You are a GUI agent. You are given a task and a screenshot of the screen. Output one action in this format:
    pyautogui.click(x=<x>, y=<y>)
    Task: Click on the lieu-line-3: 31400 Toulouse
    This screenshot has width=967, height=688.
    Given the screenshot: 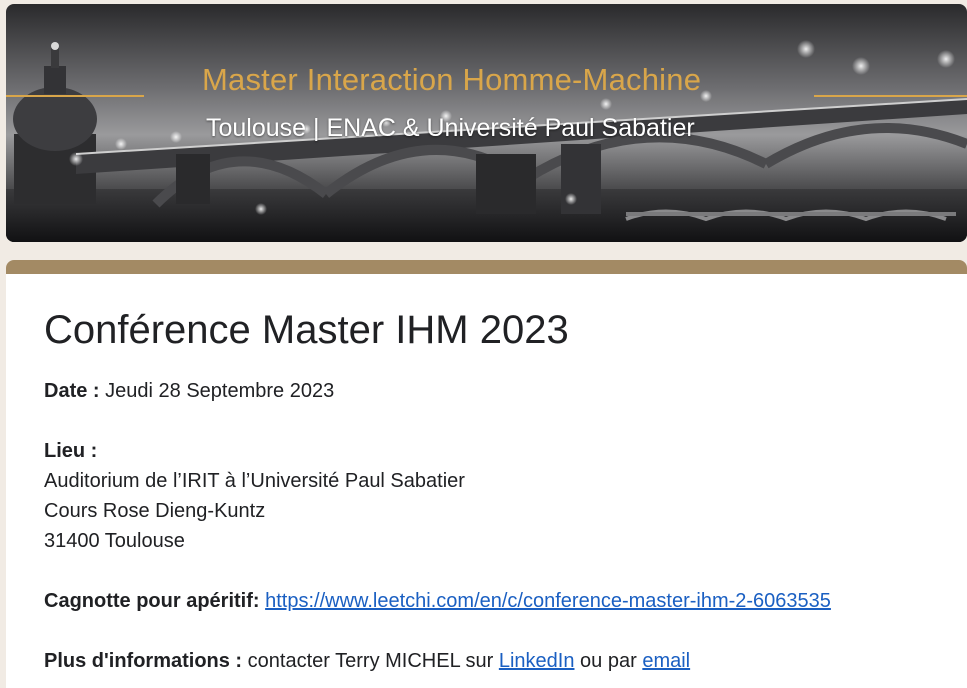 What is the action you would take?
    pyautogui.click(x=114, y=541)
    